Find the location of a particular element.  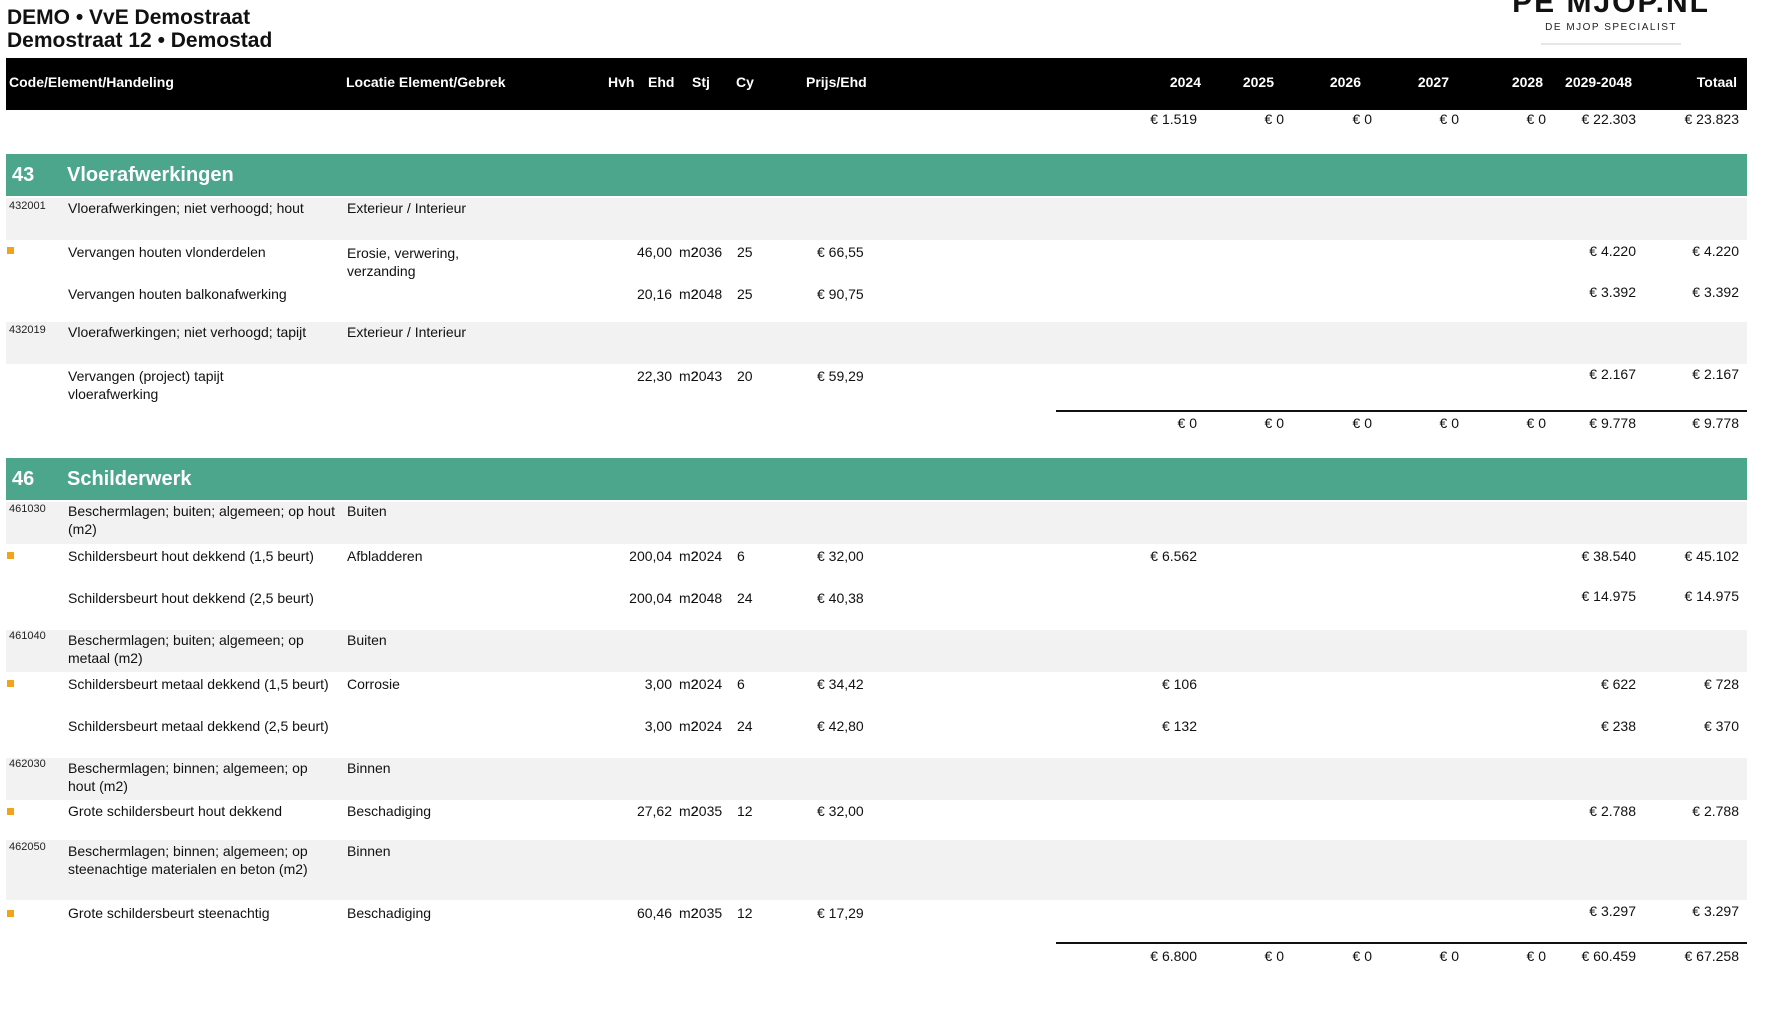

action-price: € 34,42 is located at coordinates (840, 684).